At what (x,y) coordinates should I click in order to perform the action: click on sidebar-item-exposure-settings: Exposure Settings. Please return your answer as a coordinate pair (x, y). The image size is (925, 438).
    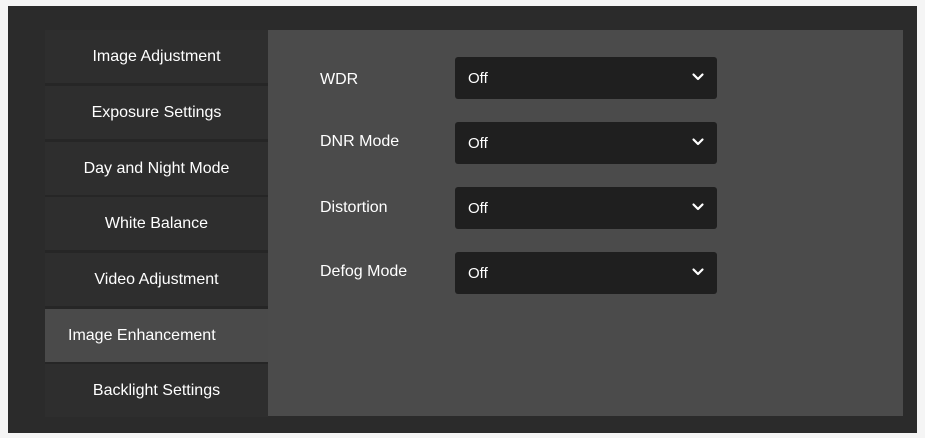
    Looking at the image, I should click on (156, 112).